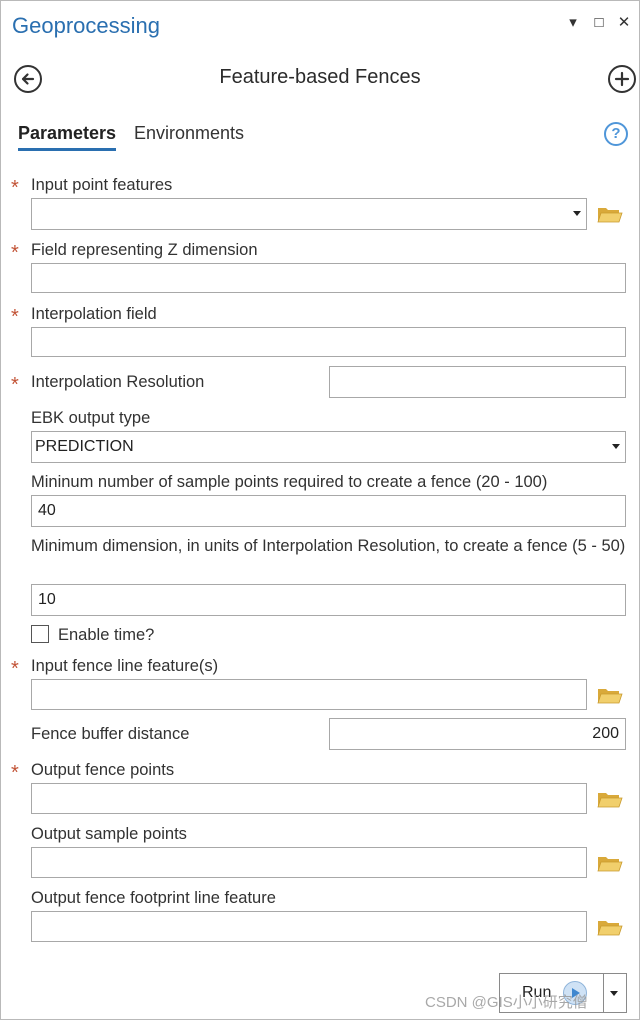 This screenshot has height=1020, width=640. I want to click on output-footprint-input, so click(309, 926).